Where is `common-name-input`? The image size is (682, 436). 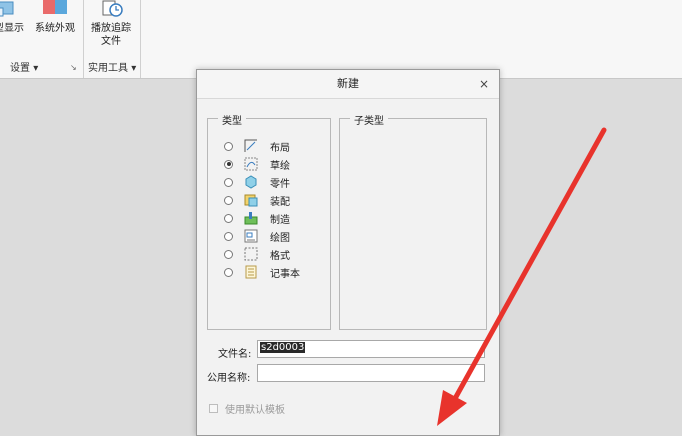
common-name-input is located at coordinates (371, 373).